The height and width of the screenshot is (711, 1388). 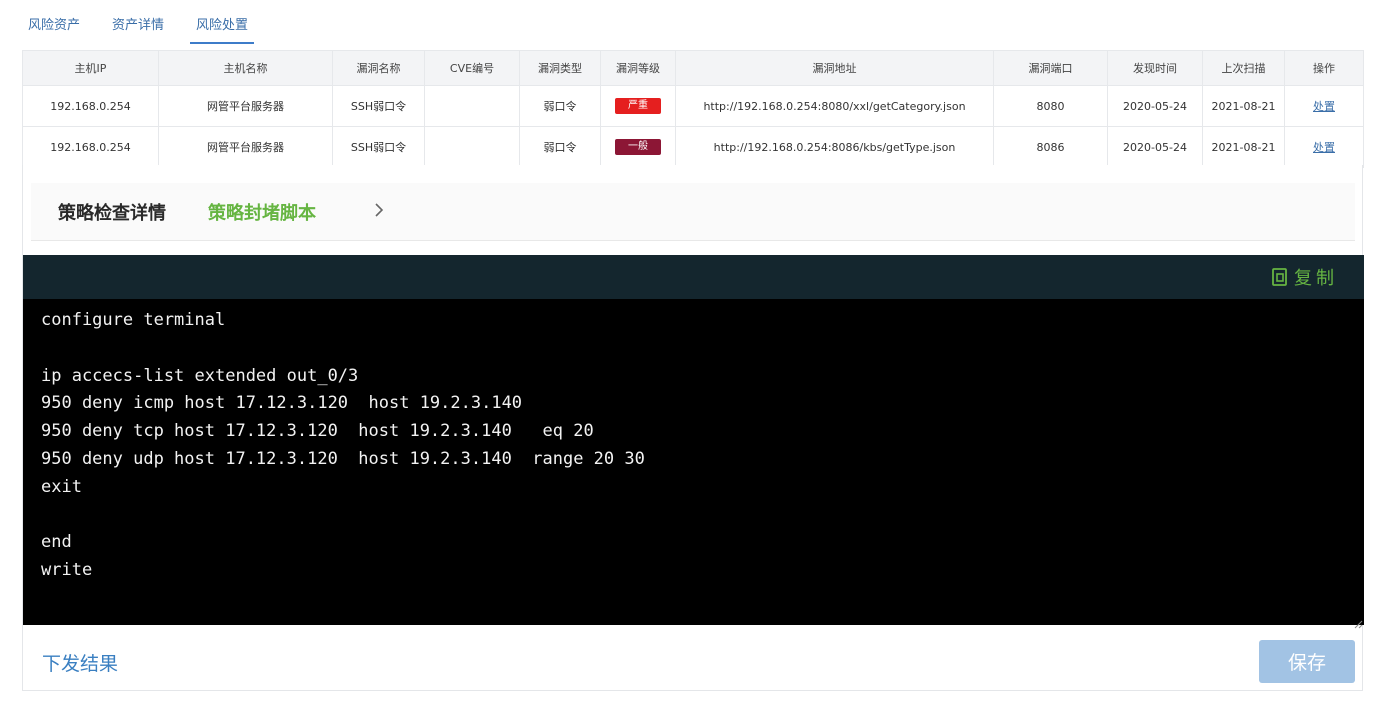 I want to click on column-header-found-time: 发现时间, so click(x=1155, y=68).